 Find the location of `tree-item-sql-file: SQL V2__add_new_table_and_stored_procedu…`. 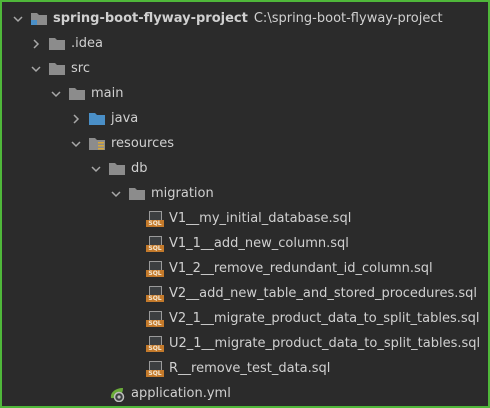

tree-item-sql-file: SQL V2__add_new_table_and_stored_procedu… is located at coordinates (245, 293).